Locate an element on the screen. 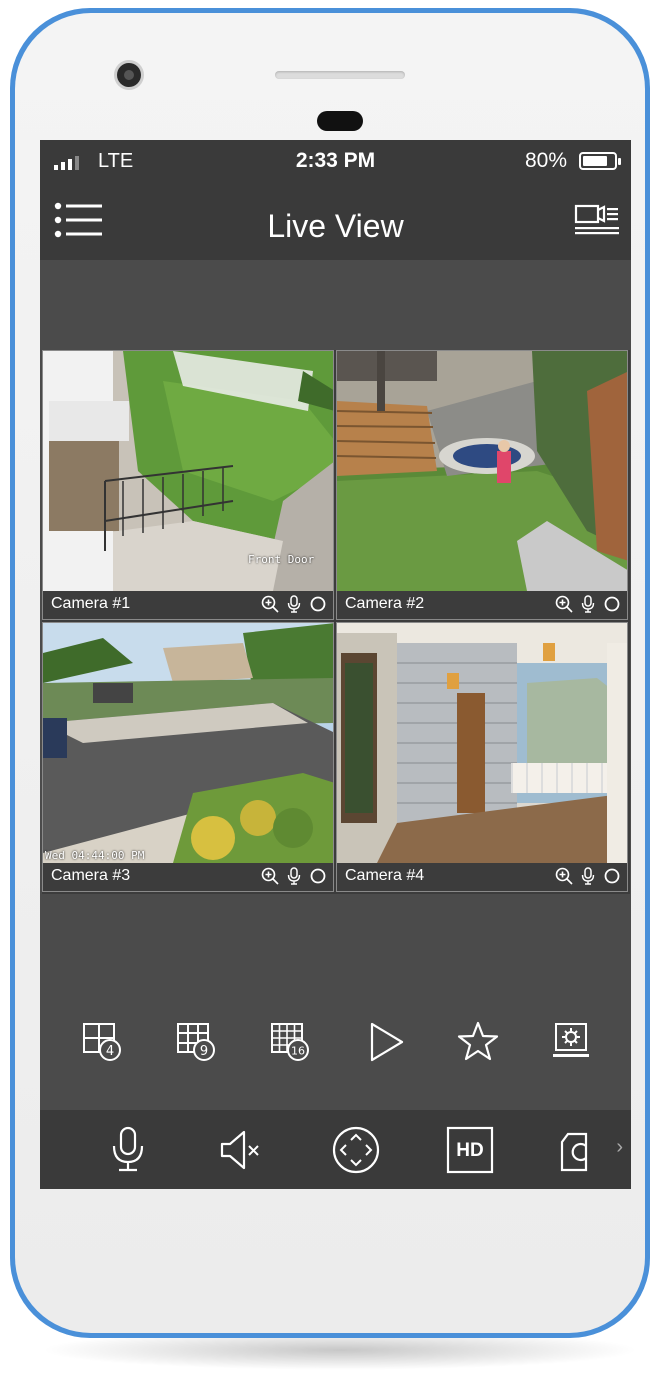  camera-3-feed: Wed 04:44:00 PM is located at coordinates (188, 743).